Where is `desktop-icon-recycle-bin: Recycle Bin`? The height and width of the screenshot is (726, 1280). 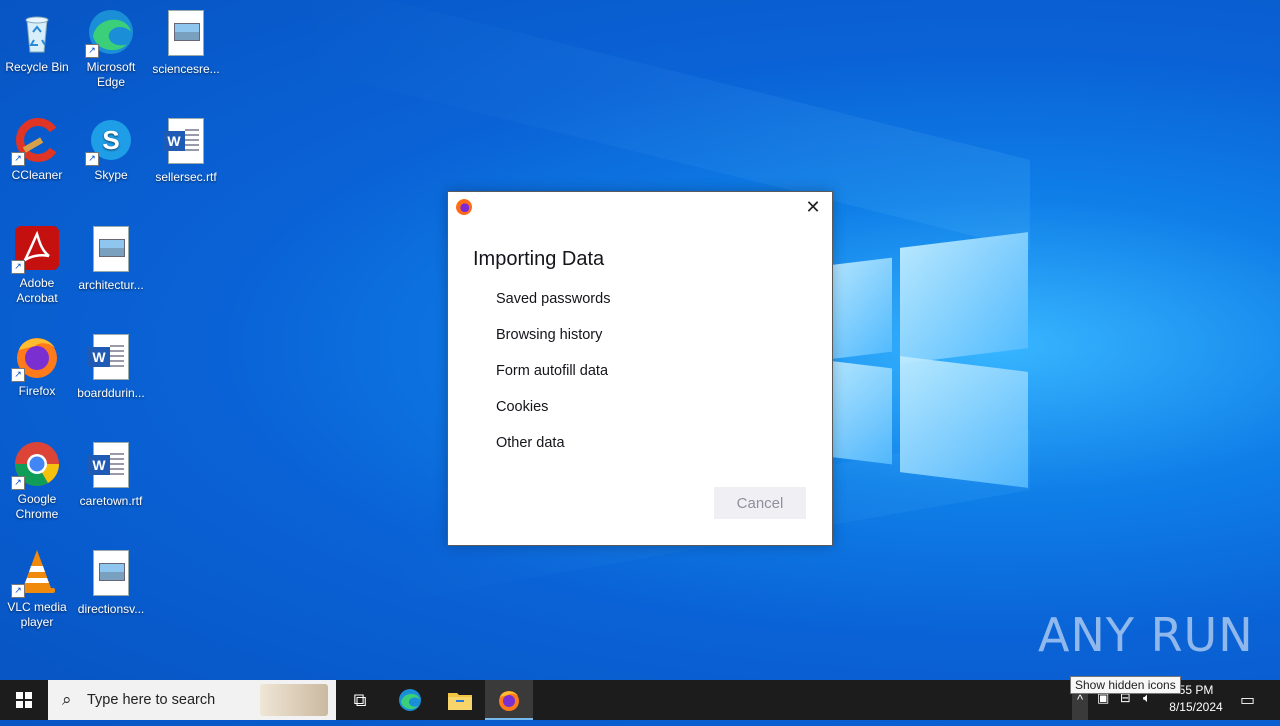
desktop-icon-recycle-bin: Recycle Bin is located at coordinates (37, 41).